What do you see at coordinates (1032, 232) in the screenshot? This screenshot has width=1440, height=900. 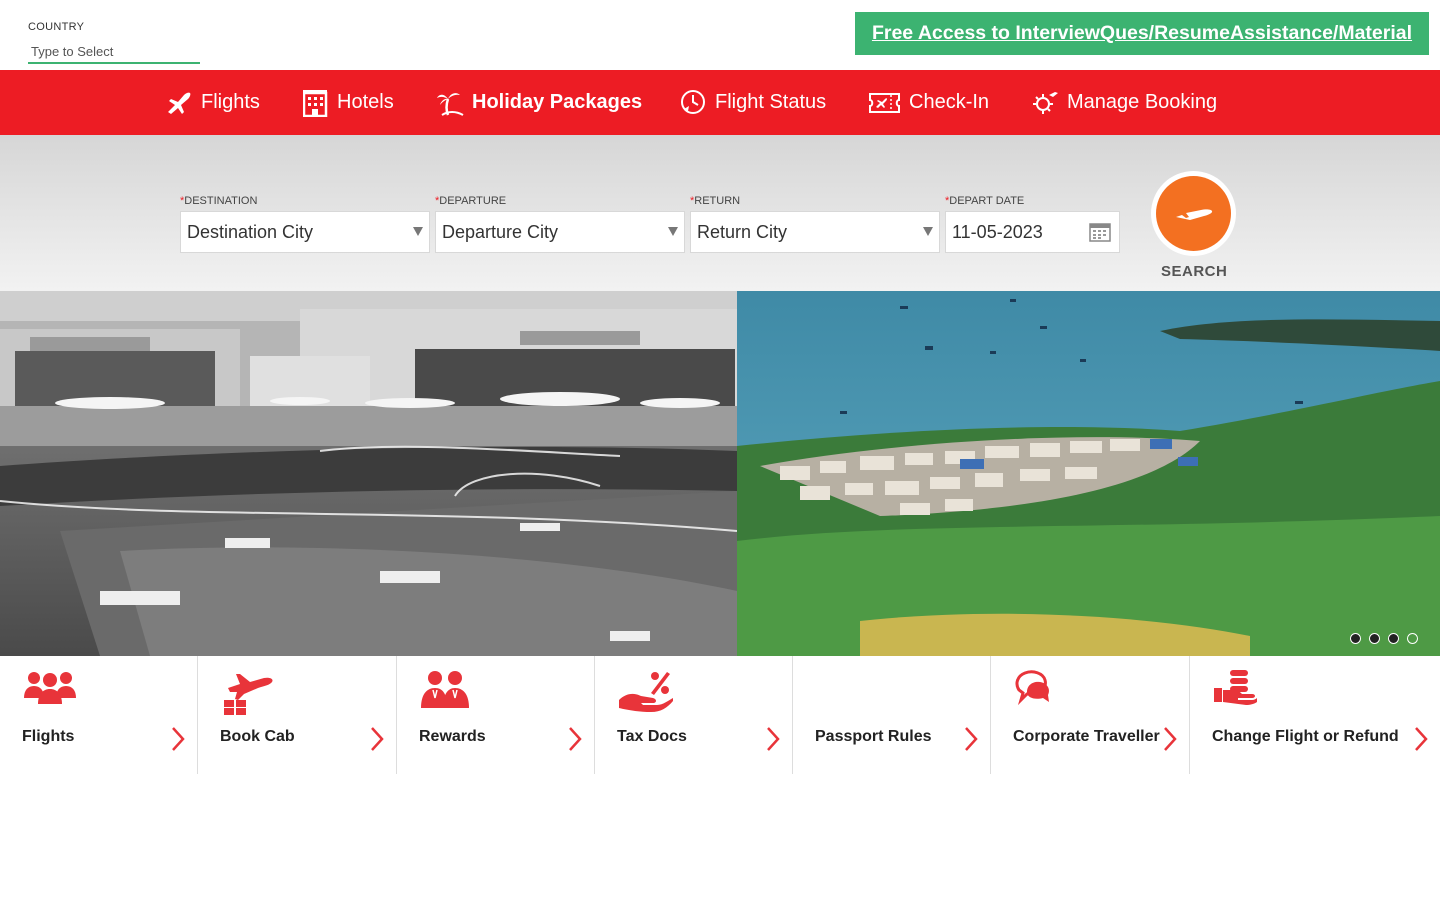 I see `depart-date-input: 11-05-2023` at bounding box center [1032, 232].